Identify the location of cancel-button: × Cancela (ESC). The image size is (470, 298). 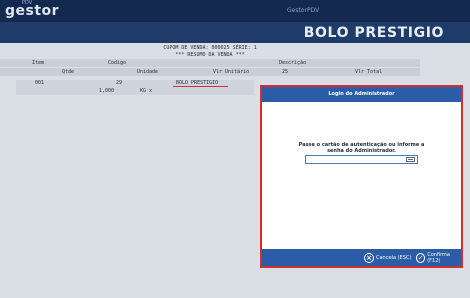
(387, 258).